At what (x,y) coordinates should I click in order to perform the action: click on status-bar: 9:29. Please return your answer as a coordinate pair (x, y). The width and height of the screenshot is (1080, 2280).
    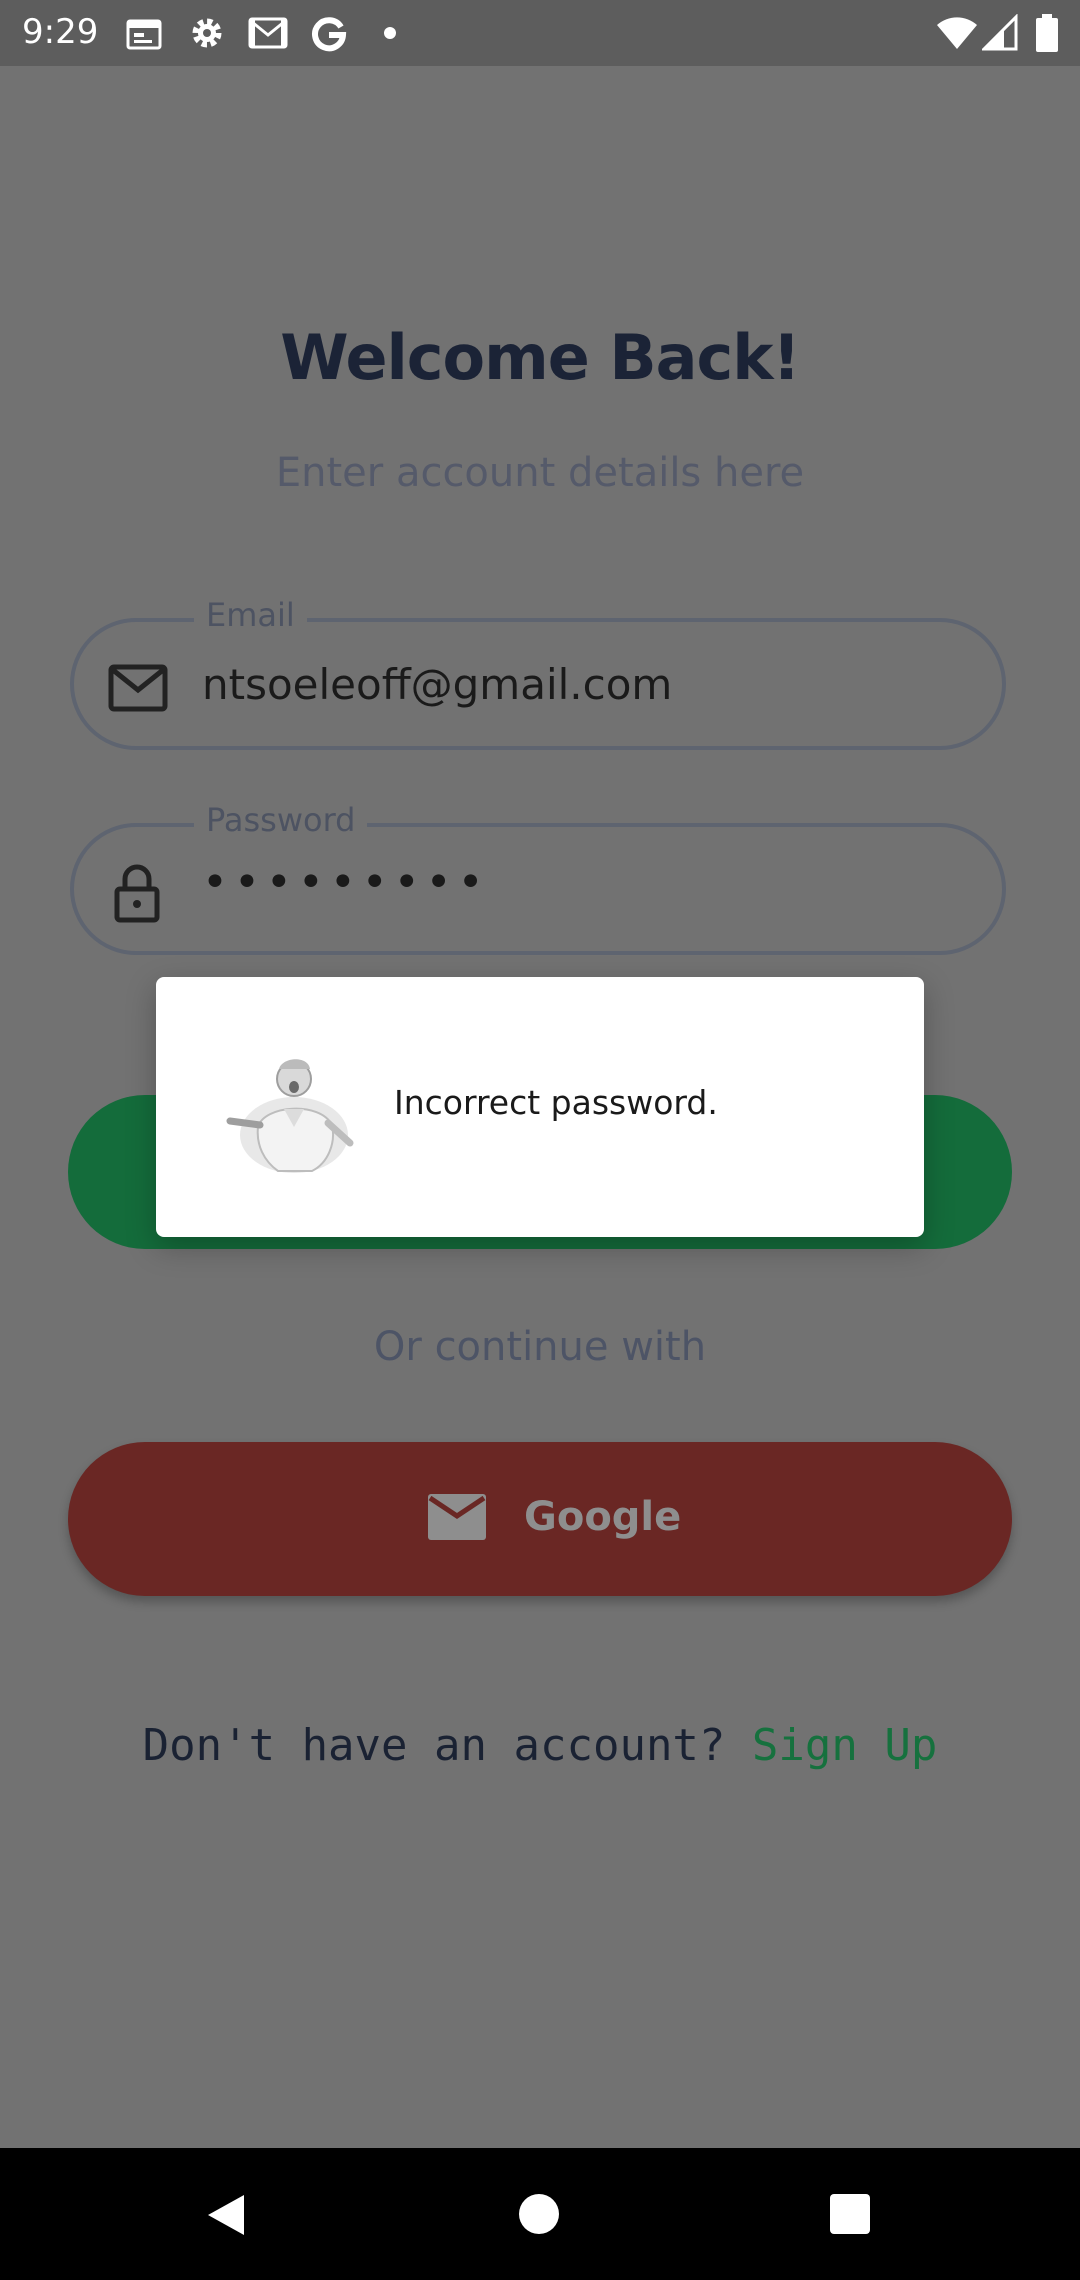
    Looking at the image, I should click on (540, 33).